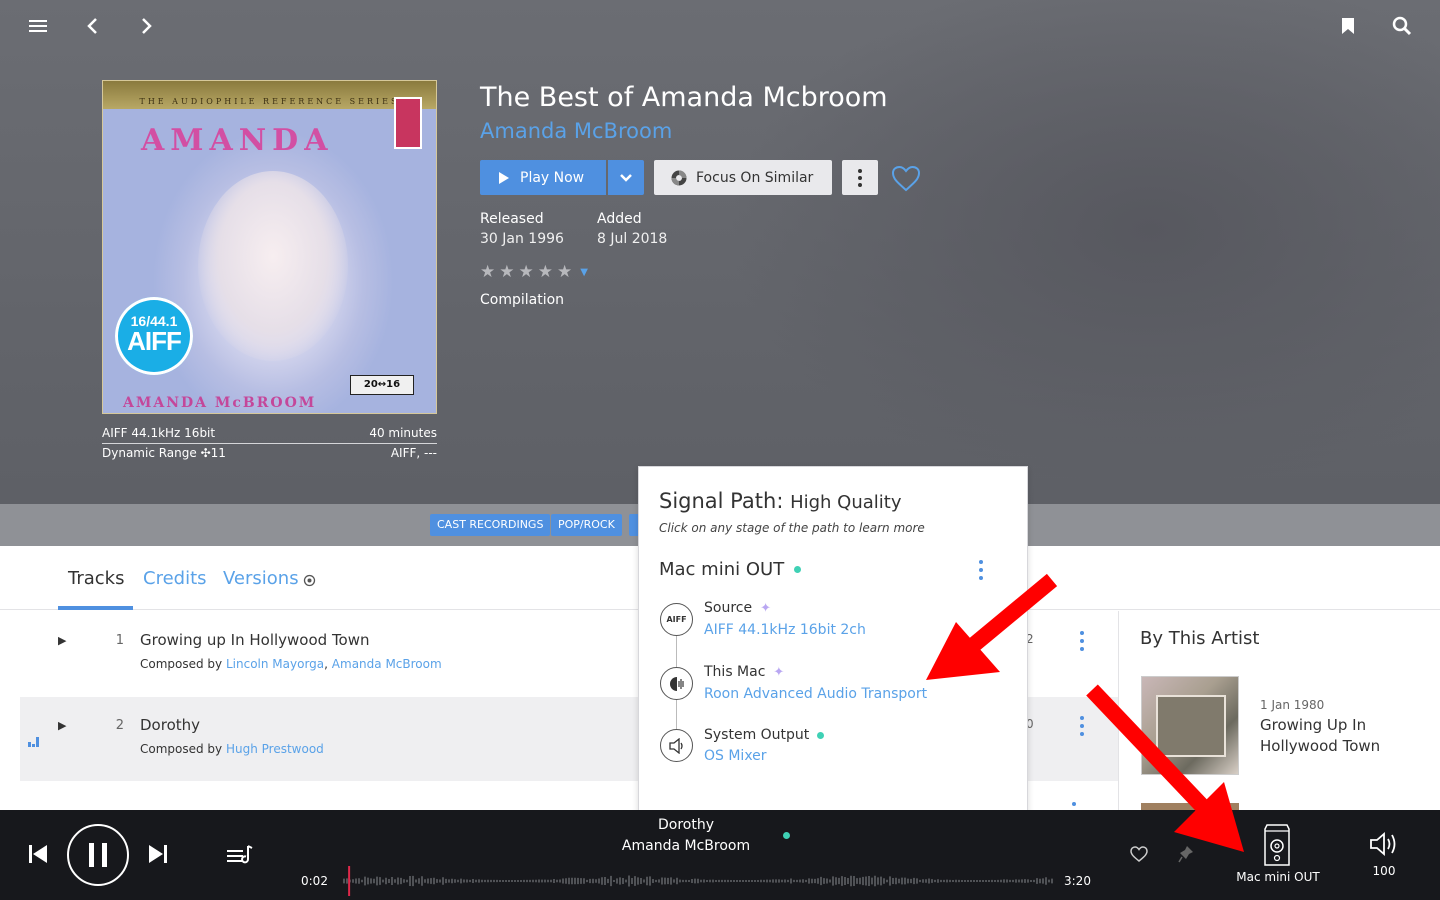 The width and height of the screenshot is (1440, 900). Describe the element at coordinates (512, 219) in the screenshot. I see `released-label: Released` at that location.